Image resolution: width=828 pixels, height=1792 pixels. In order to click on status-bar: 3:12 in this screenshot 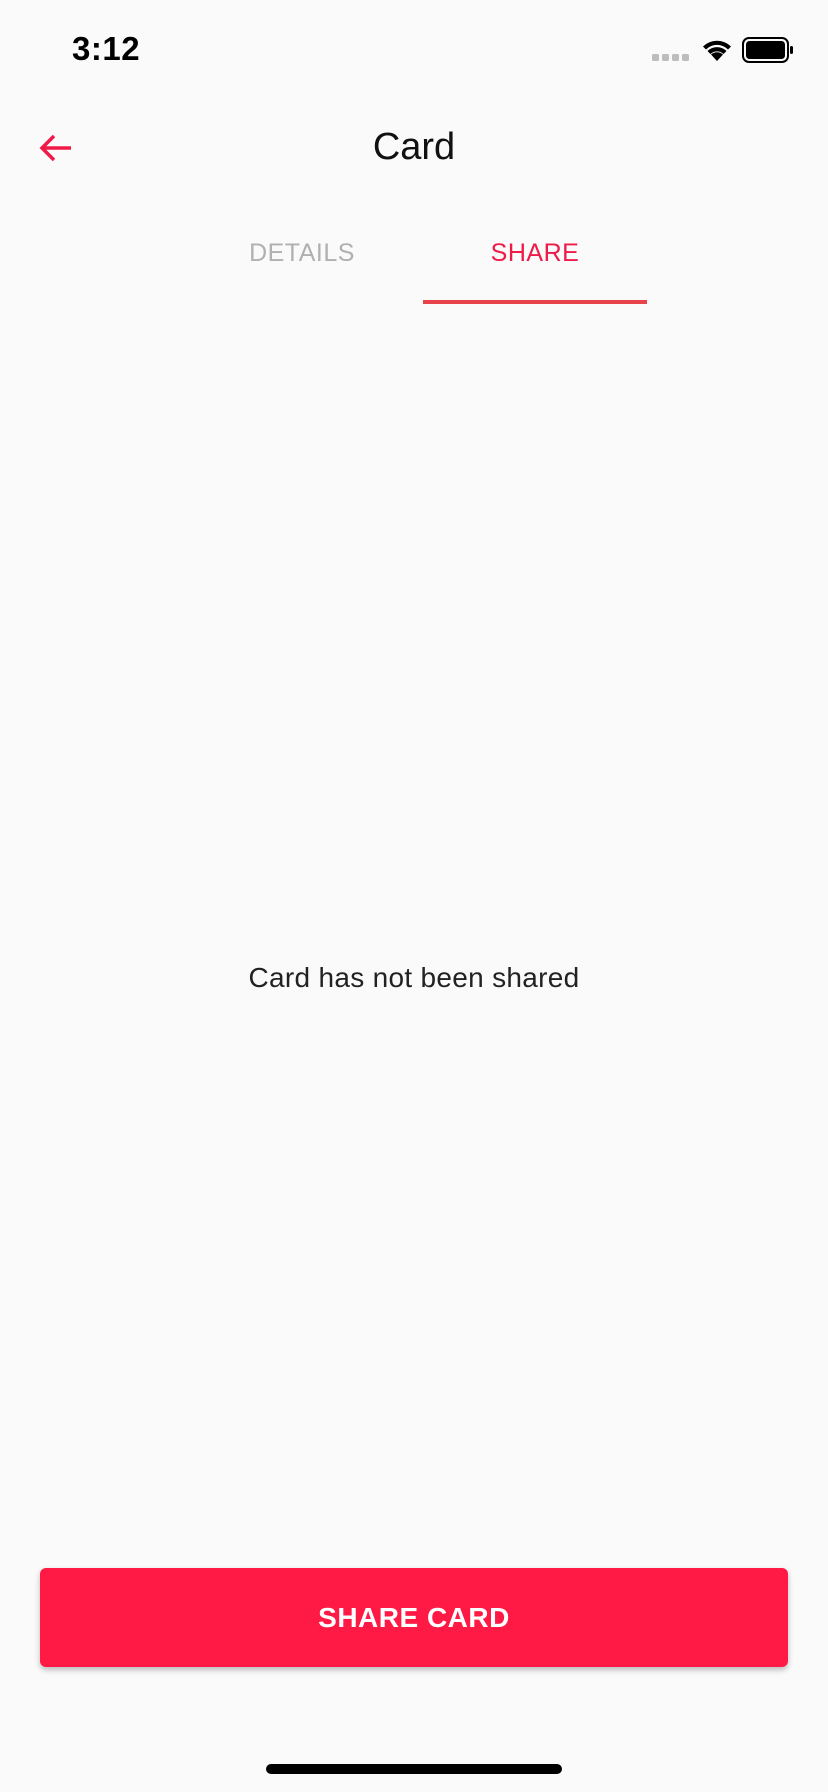, I will do `click(414, 50)`.